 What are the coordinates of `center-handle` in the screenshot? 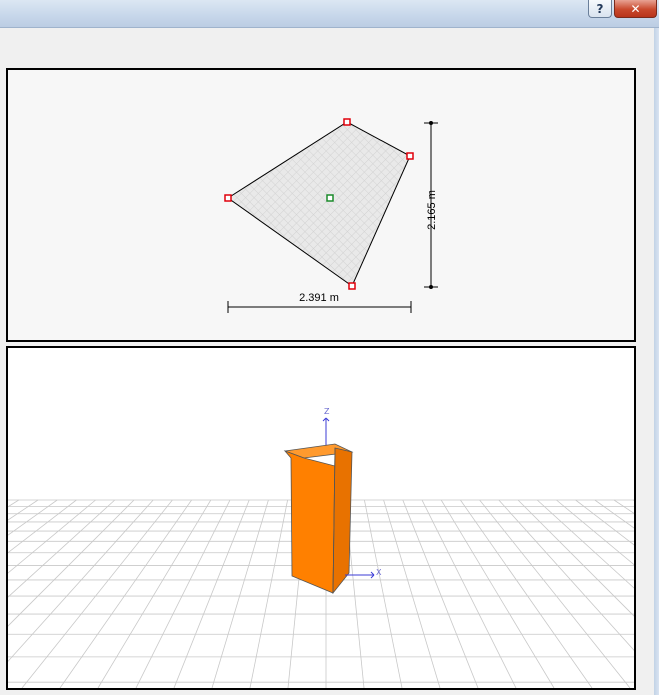 It's located at (330, 198).